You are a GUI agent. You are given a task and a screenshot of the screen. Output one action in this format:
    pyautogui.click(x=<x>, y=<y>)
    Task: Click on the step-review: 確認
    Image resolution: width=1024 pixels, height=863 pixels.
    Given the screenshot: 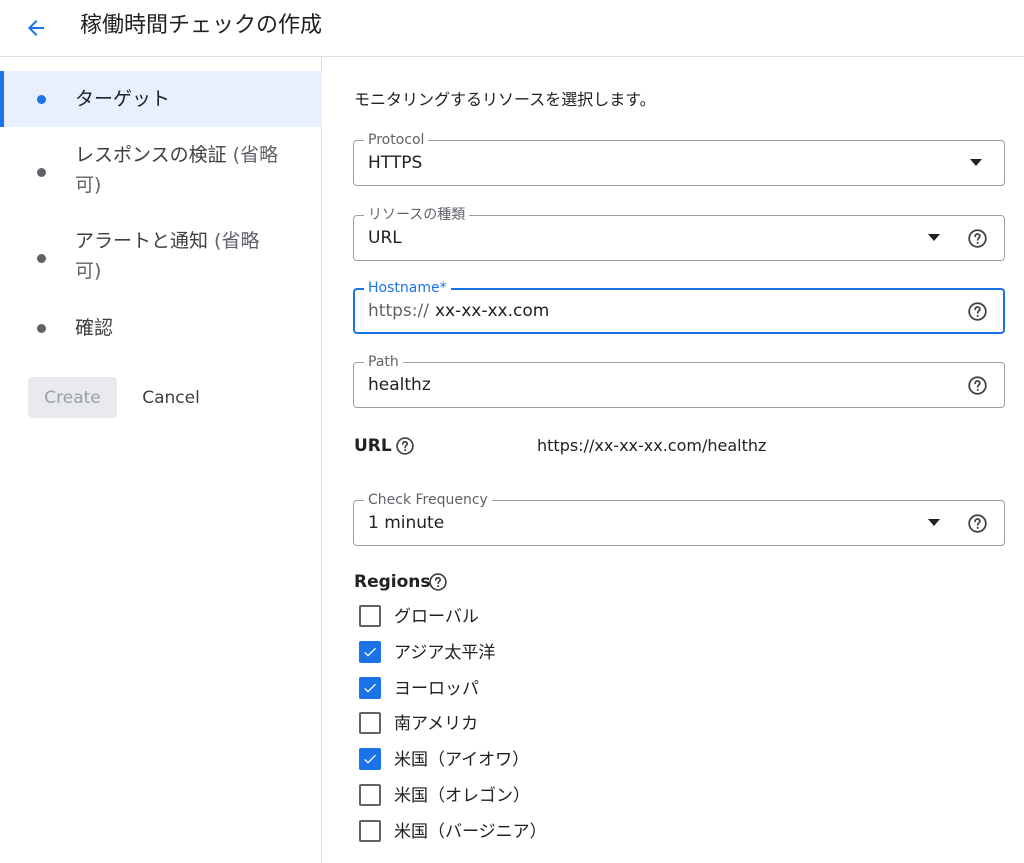 What is the action you would take?
    pyautogui.click(x=161, y=328)
    